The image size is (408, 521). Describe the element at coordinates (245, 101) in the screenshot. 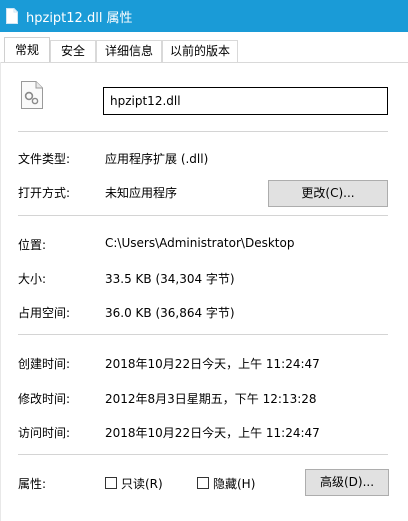

I see `file-name-input` at that location.